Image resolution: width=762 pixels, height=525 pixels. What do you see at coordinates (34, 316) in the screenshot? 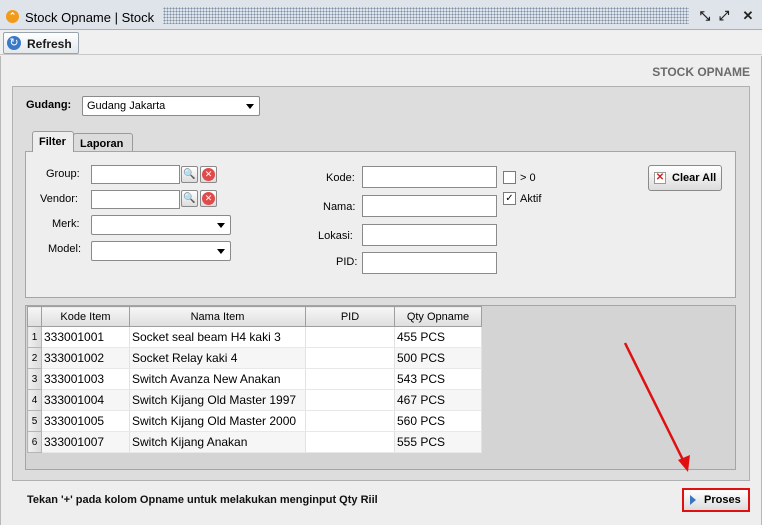
I see `table-corner` at bounding box center [34, 316].